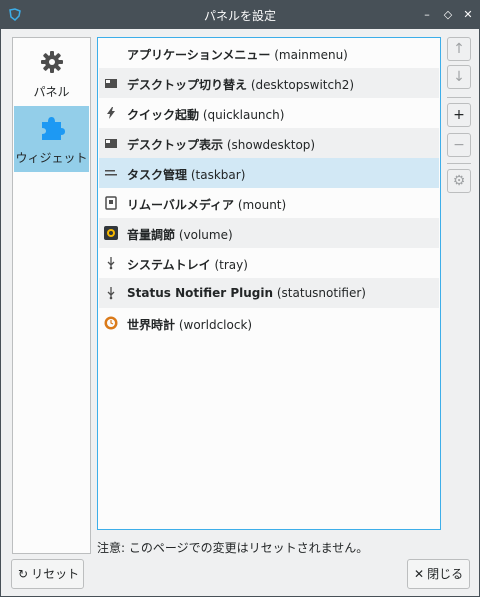 The image size is (480, 597). Describe the element at coordinates (169, 265) in the screenshot. I see `widget-name: システムトレイ` at that location.